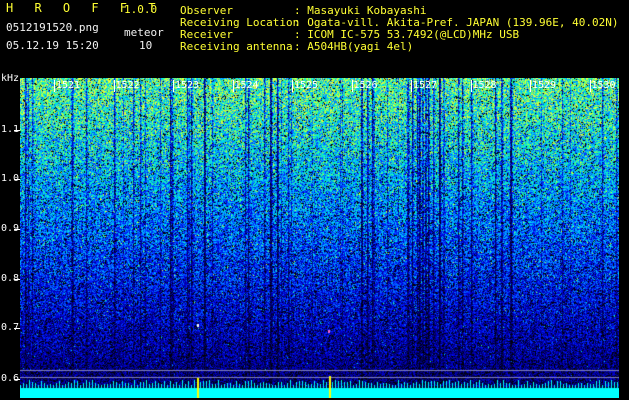 This screenshot has height=400, width=629. I want to click on time-tick-label: 1530, so click(603, 85).